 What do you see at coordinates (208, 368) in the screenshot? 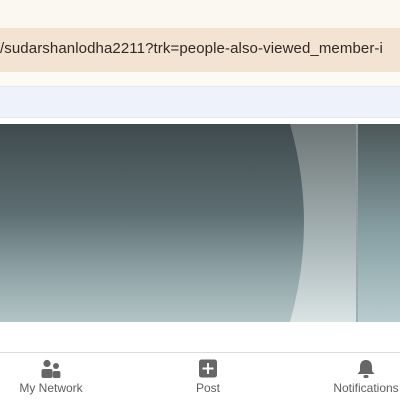
I see `plus-square-icon` at bounding box center [208, 368].